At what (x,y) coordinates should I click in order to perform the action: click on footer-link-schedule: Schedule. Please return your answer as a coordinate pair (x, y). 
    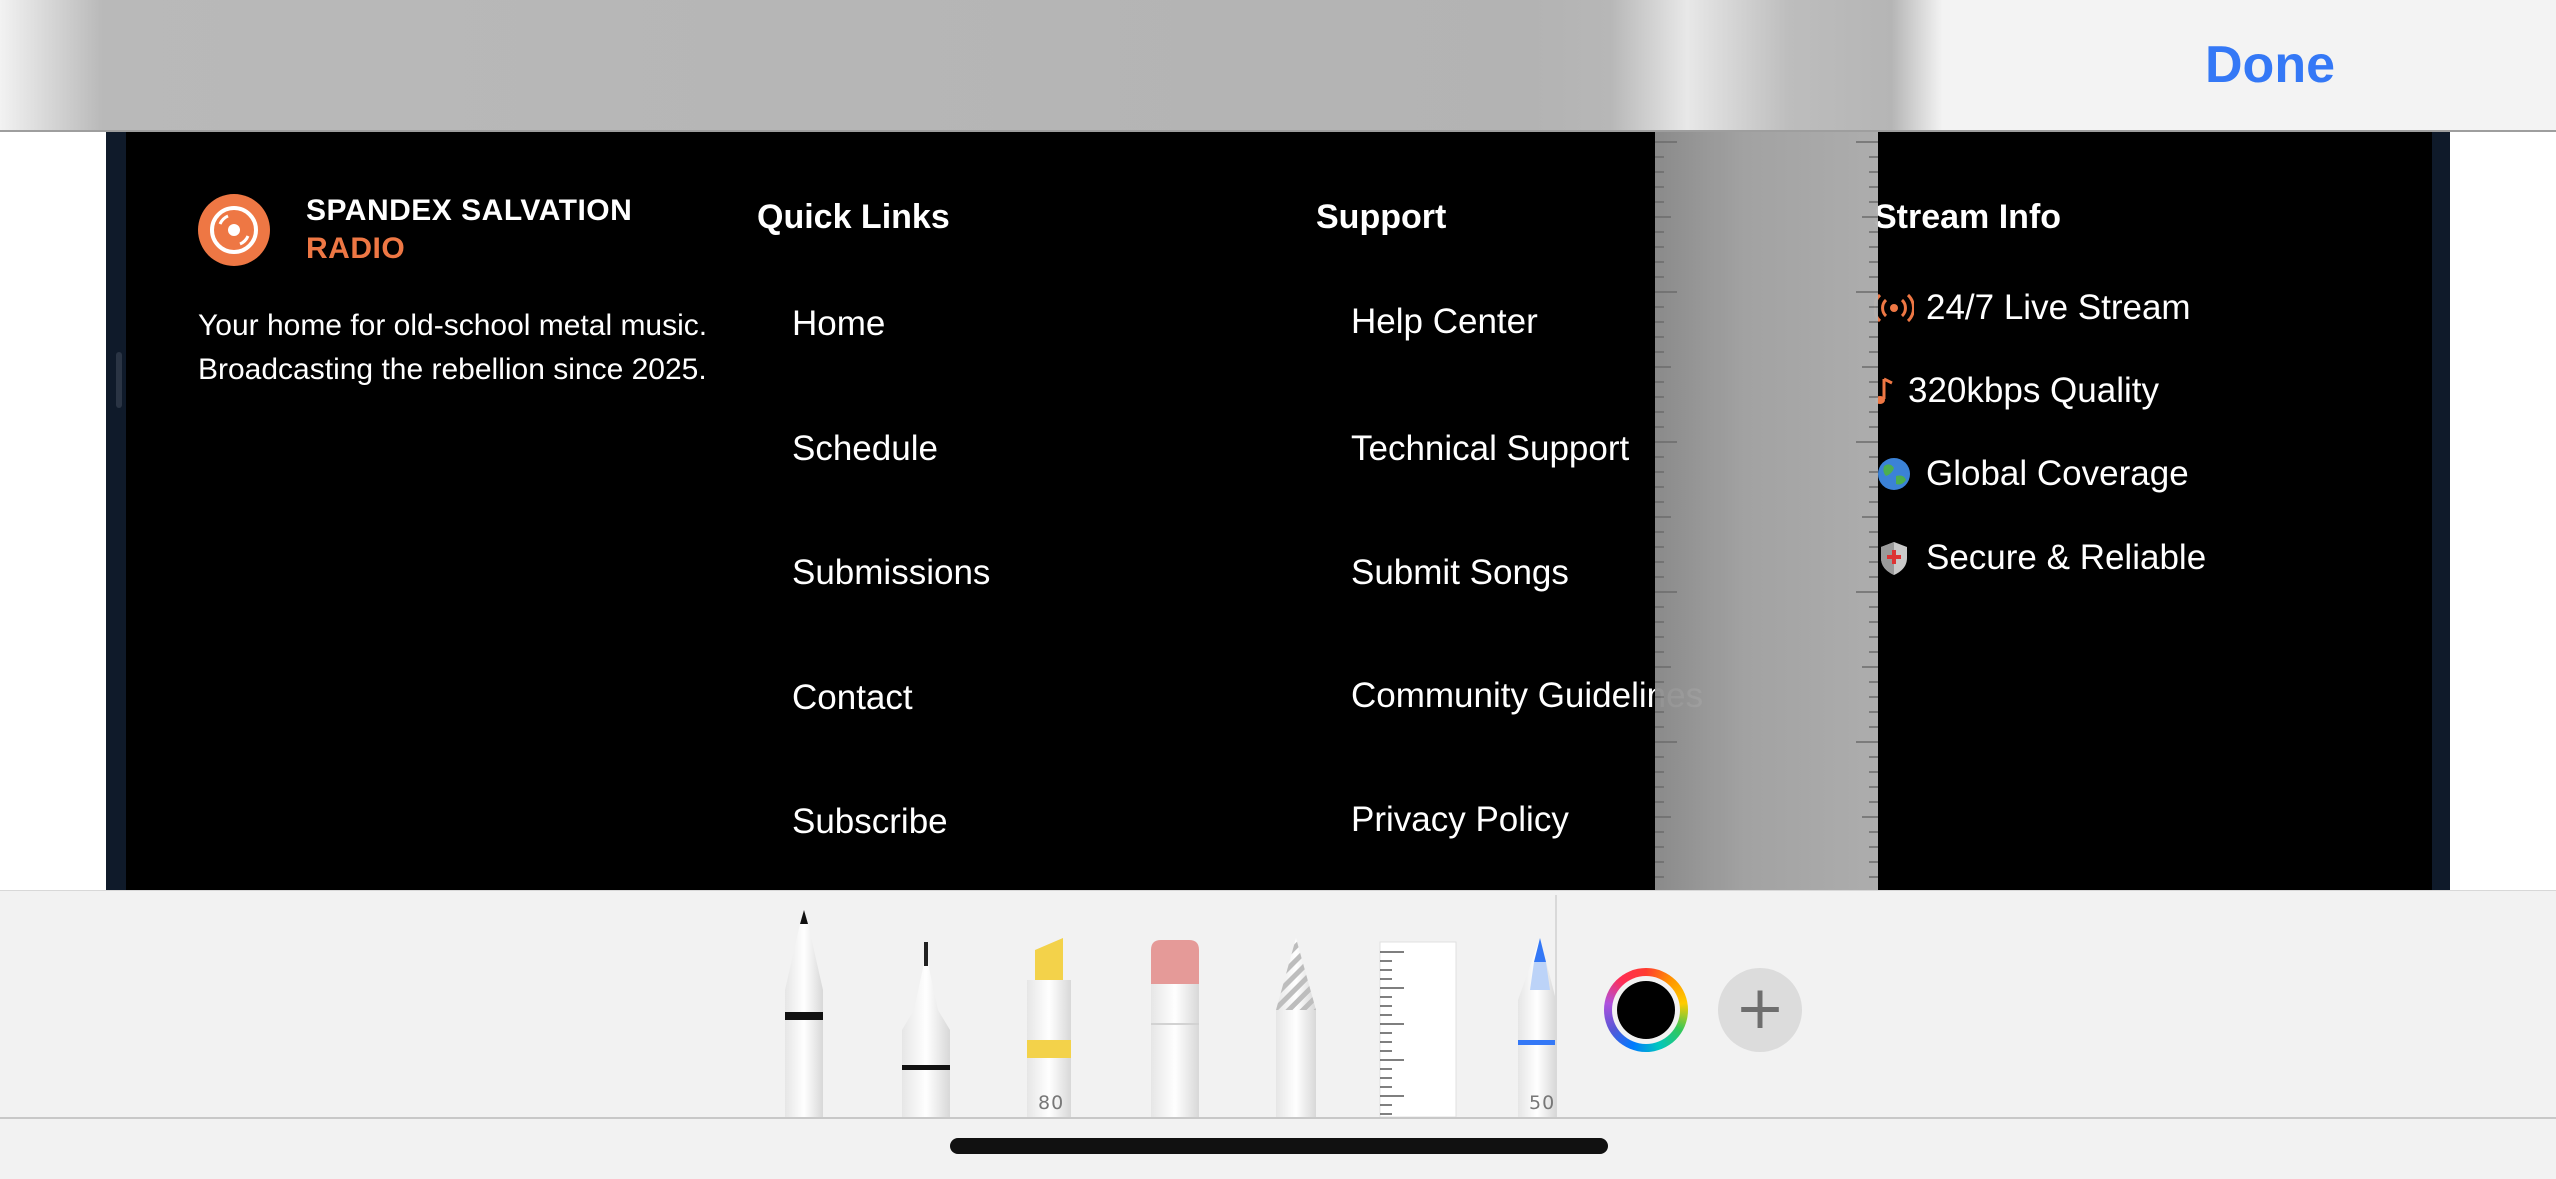
    Looking at the image, I should click on (865, 449).